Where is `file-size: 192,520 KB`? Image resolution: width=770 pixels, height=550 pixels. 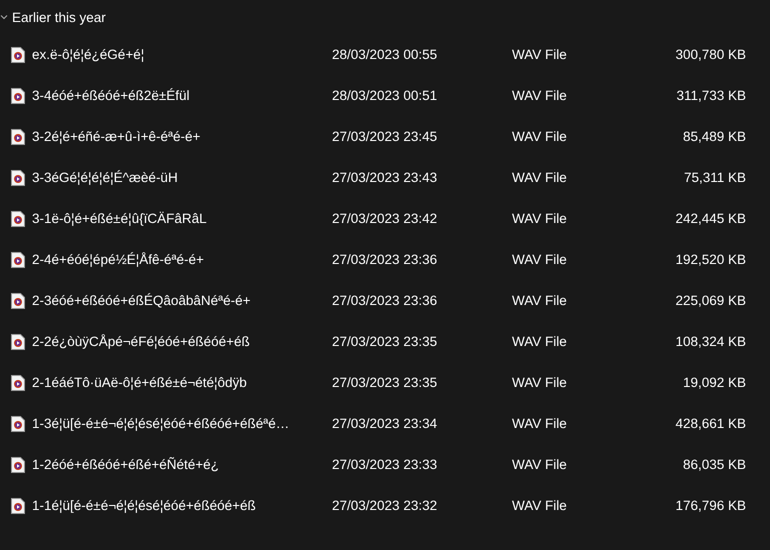 file-size: 192,520 KB is located at coordinates (710, 259).